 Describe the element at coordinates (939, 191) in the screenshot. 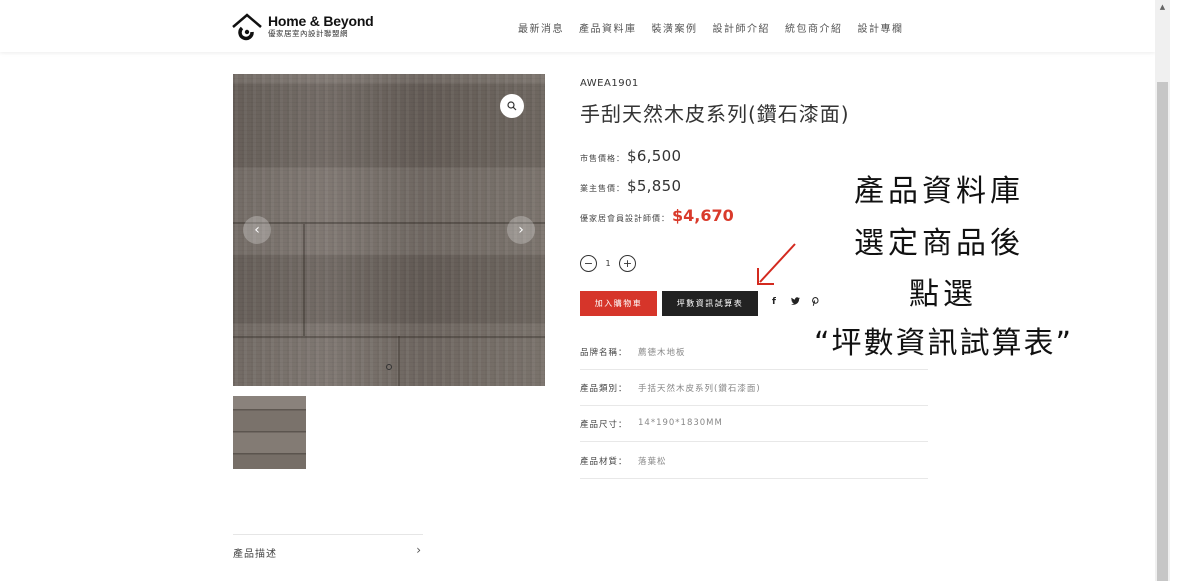

I see `annotation-line-1: 產品資料庫` at that location.